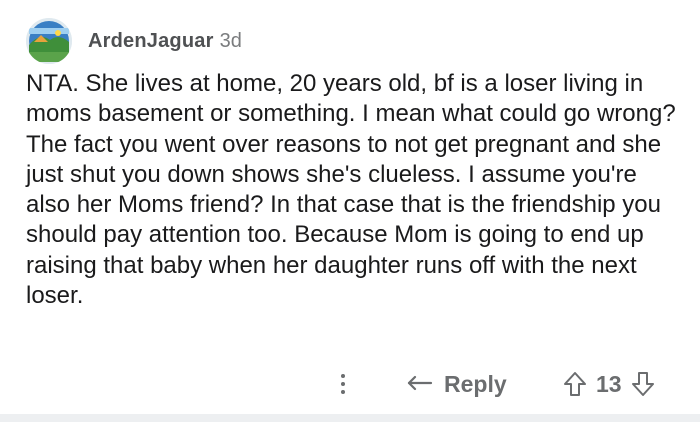 The width and height of the screenshot is (700, 422). I want to click on vote-controls: 13, so click(609, 384).